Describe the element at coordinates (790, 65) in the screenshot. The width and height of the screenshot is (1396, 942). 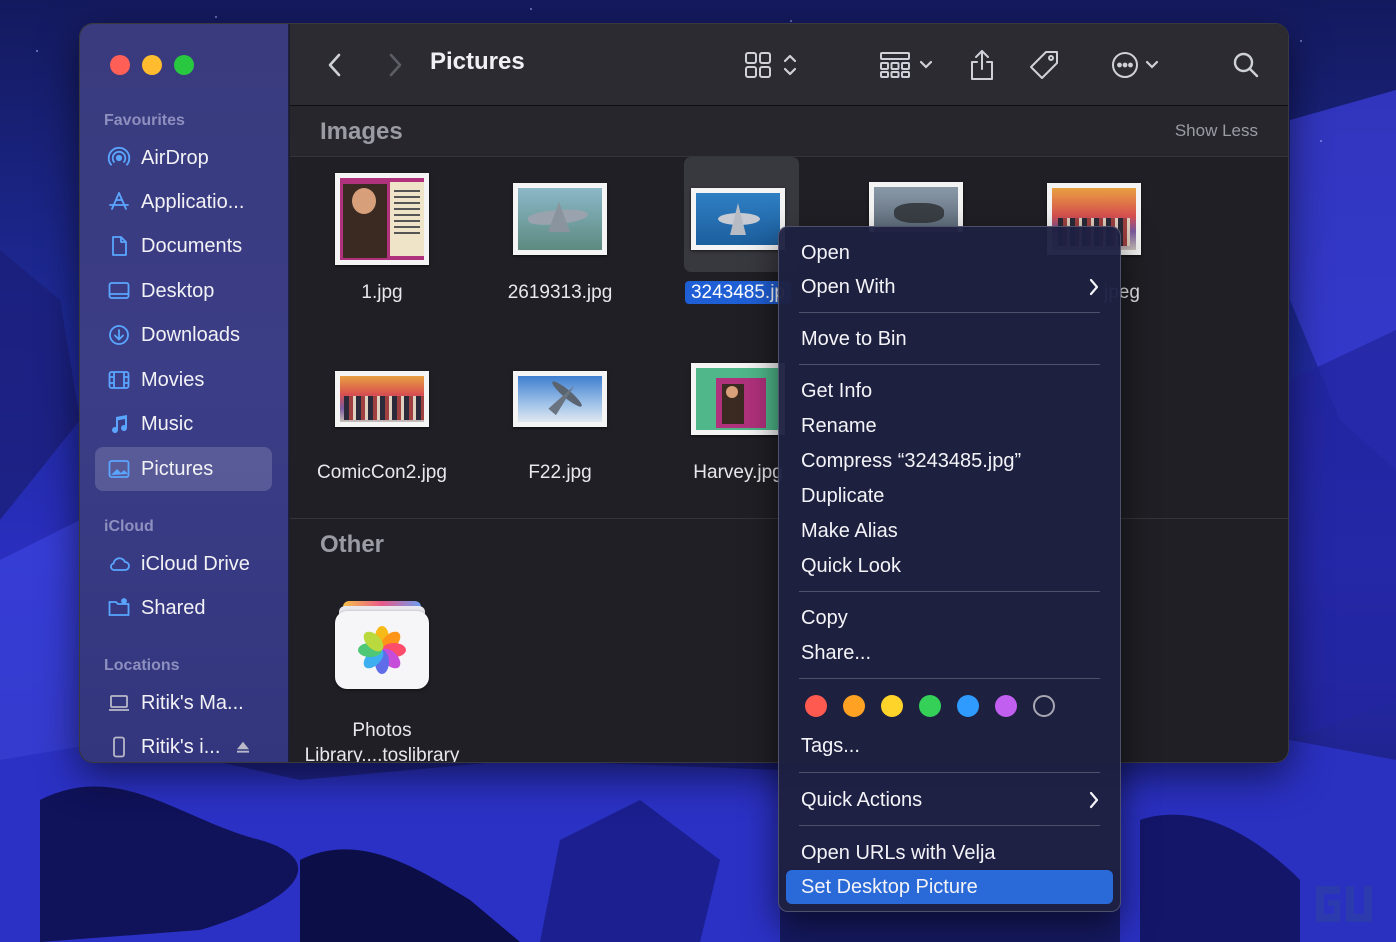
I see `updown-chevron-icon` at that location.